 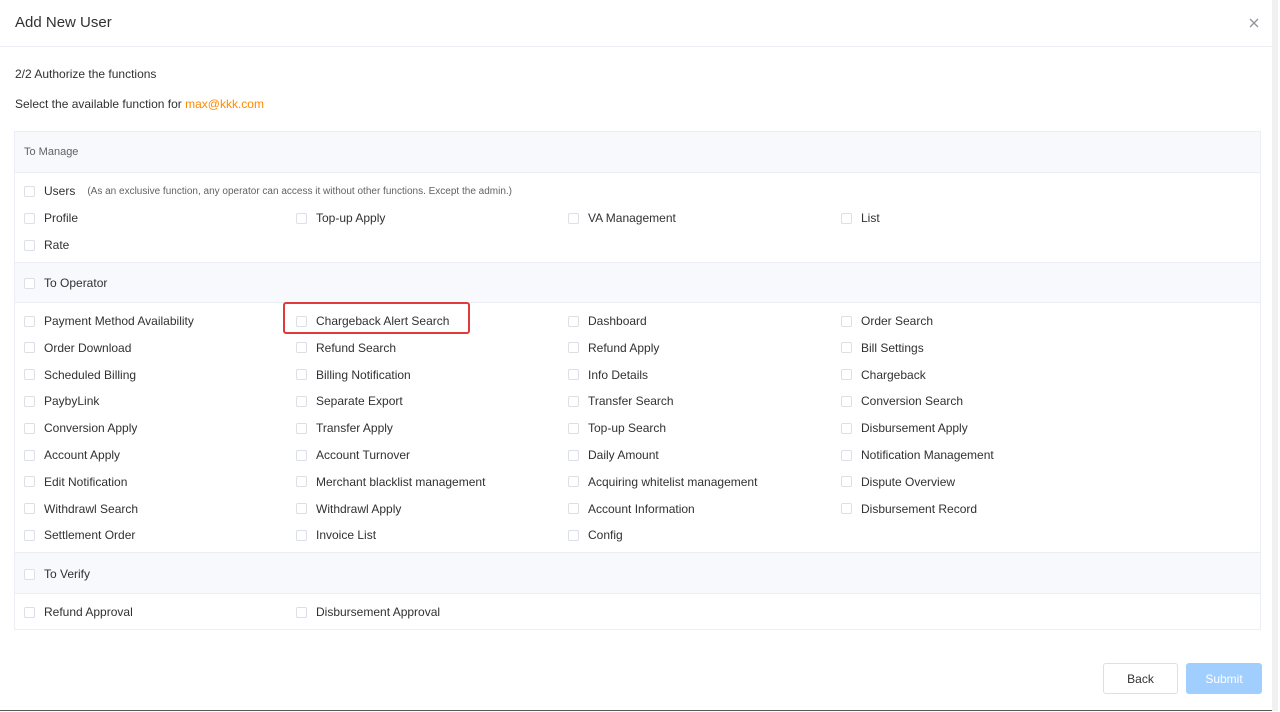 What do you see at coordinates (51, 152) in the screenshot?
I see `to-manage-label: To Manage` at bounding box center [51, 152].